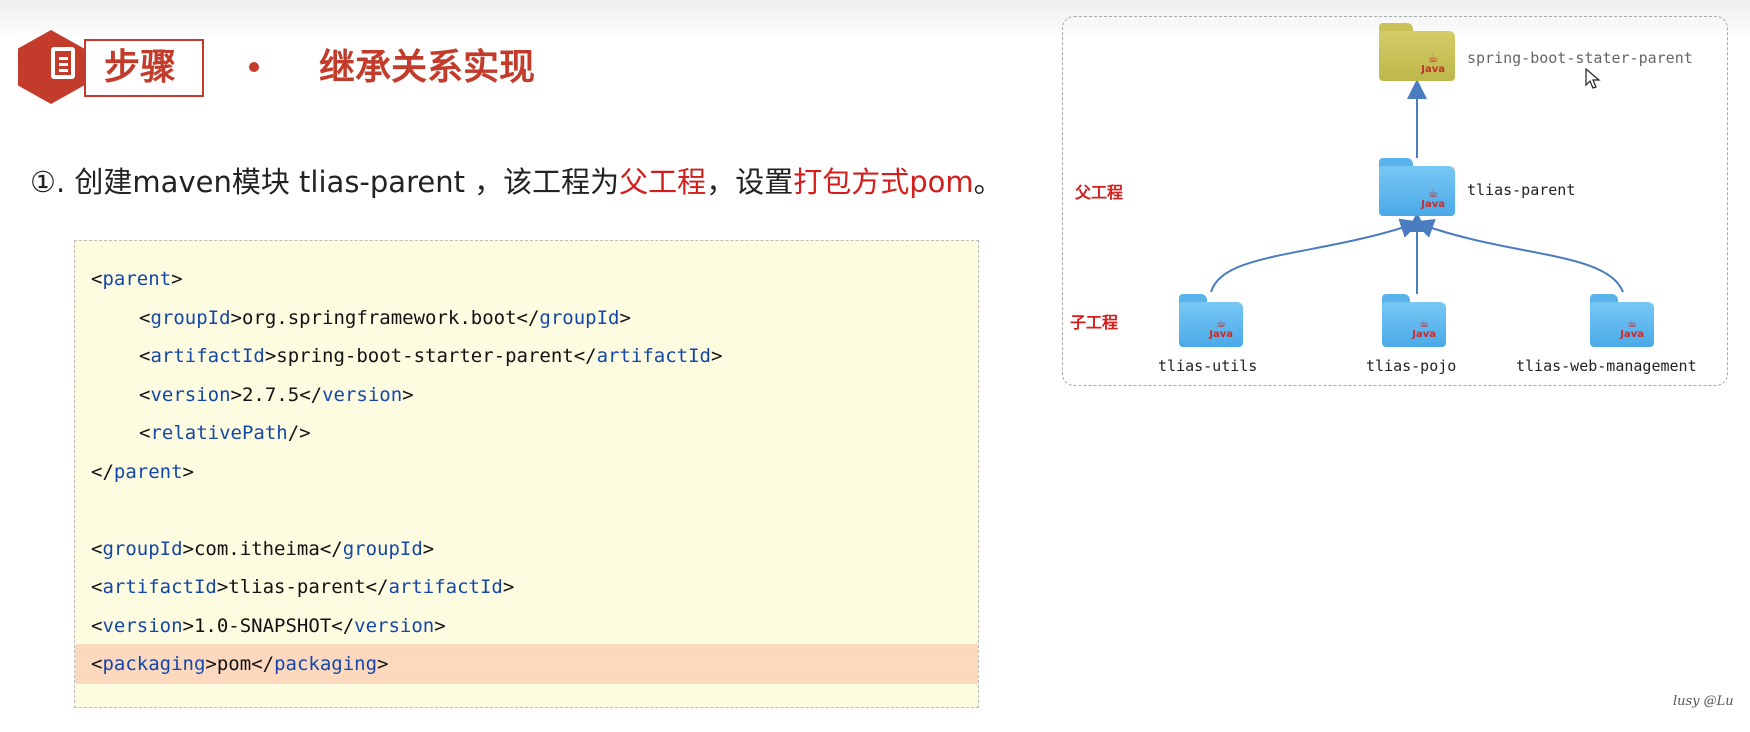  Describe the element at coordinates (1703, 701) in the screenshot. I see `watermark: lusy @Lu` at that location.